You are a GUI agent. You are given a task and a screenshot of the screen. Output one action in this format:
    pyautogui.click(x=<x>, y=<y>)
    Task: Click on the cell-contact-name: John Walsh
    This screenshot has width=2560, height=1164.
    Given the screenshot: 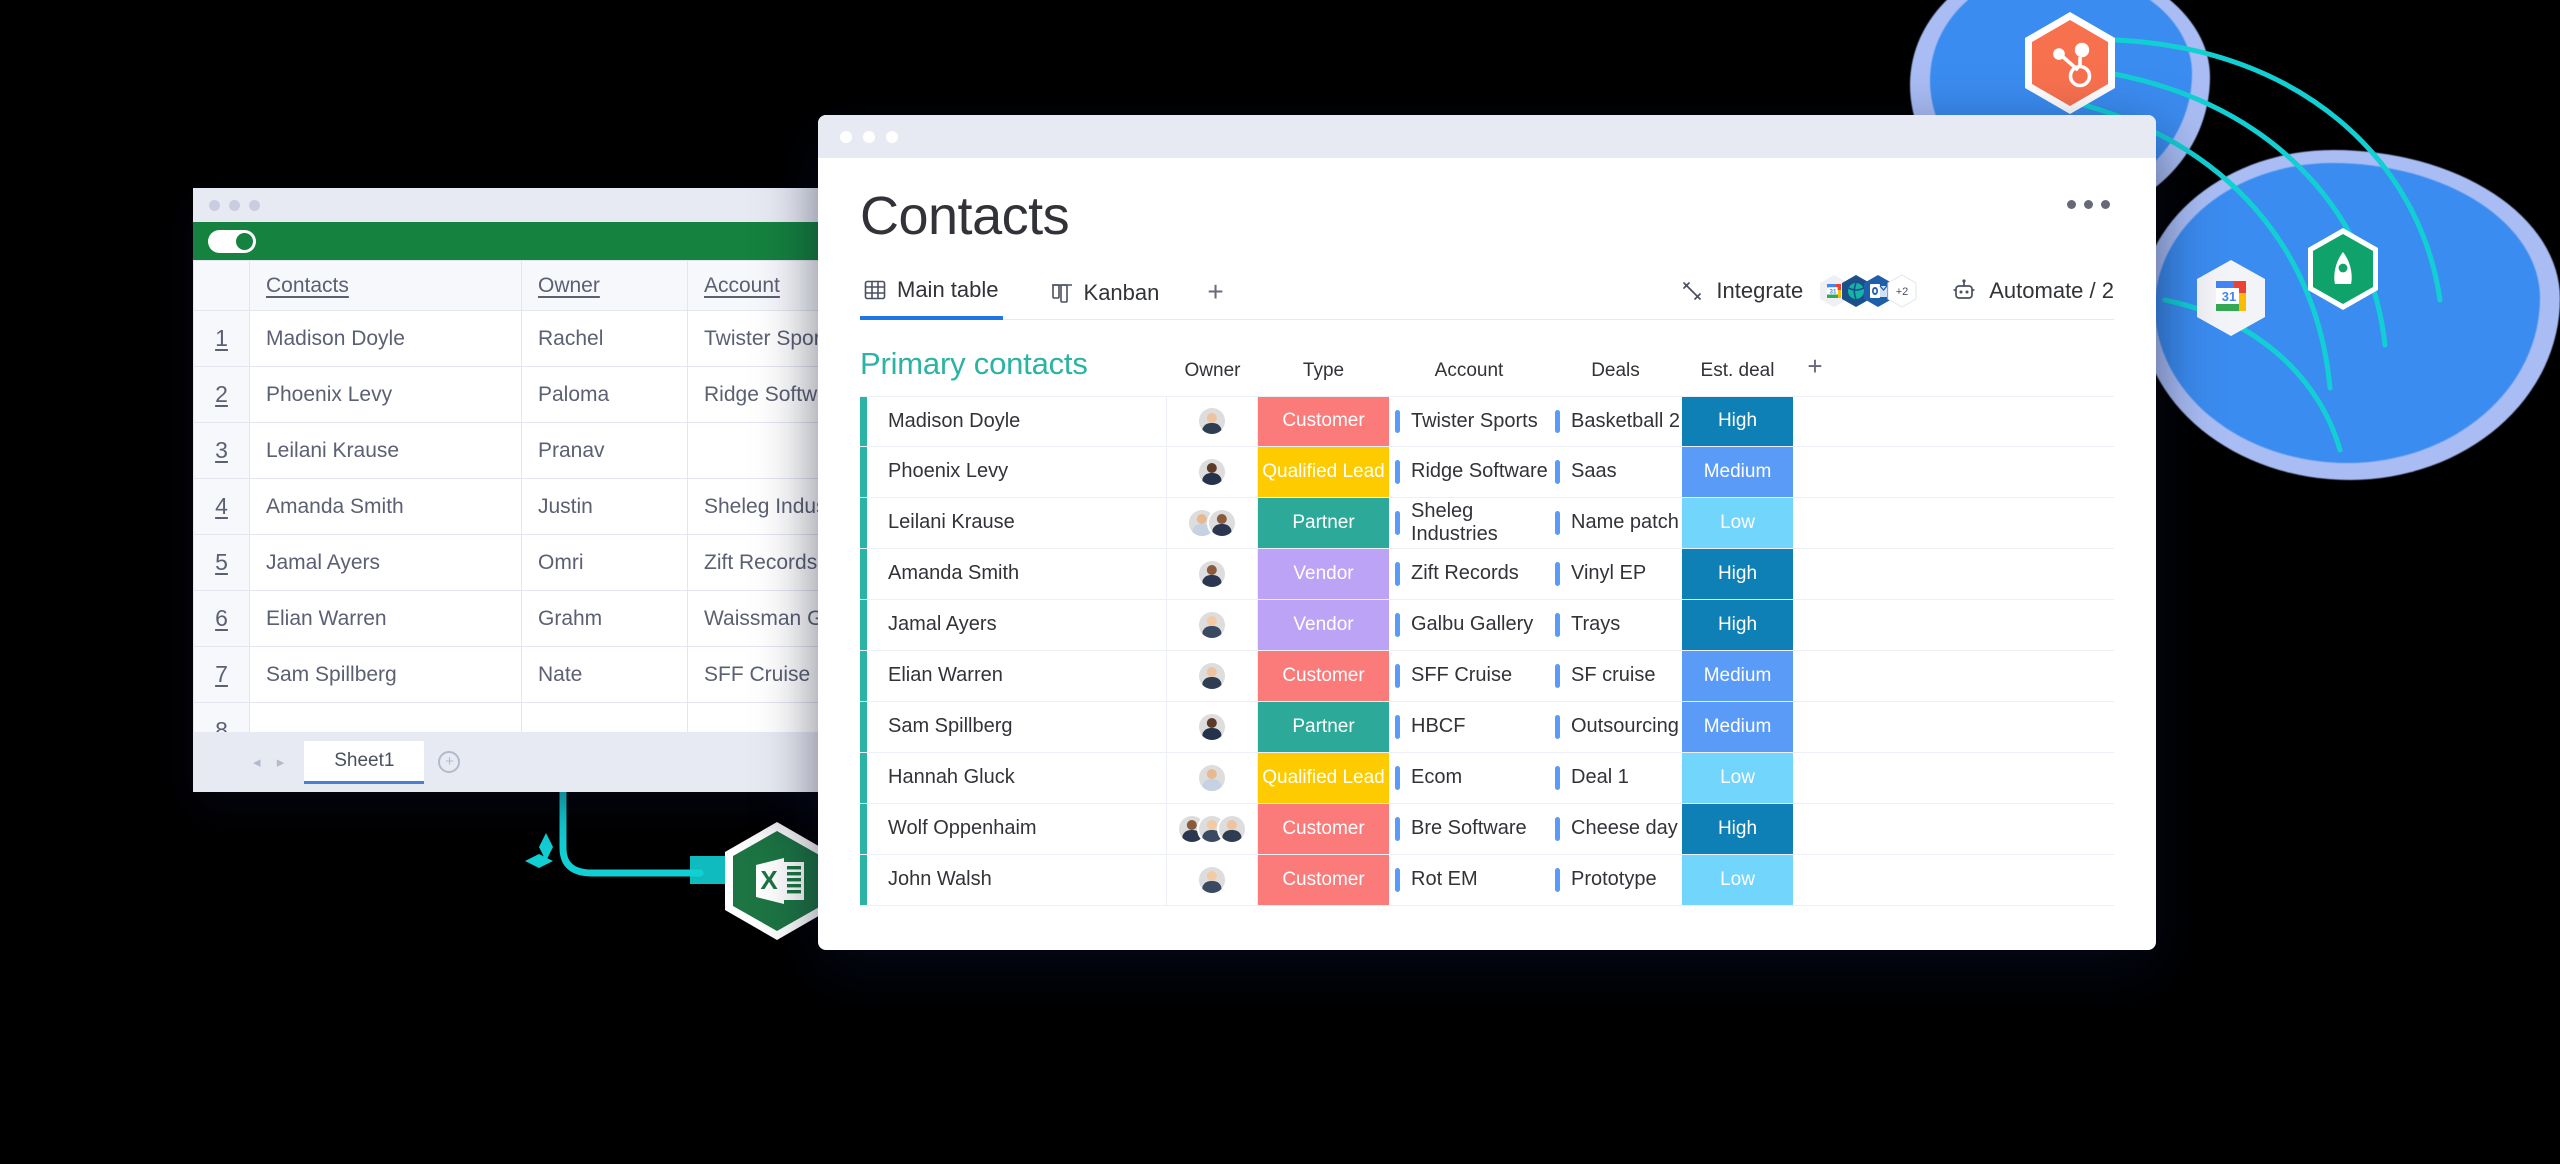 What is the action you would take?
    pyautogui.click(x=1017, y=879)
    